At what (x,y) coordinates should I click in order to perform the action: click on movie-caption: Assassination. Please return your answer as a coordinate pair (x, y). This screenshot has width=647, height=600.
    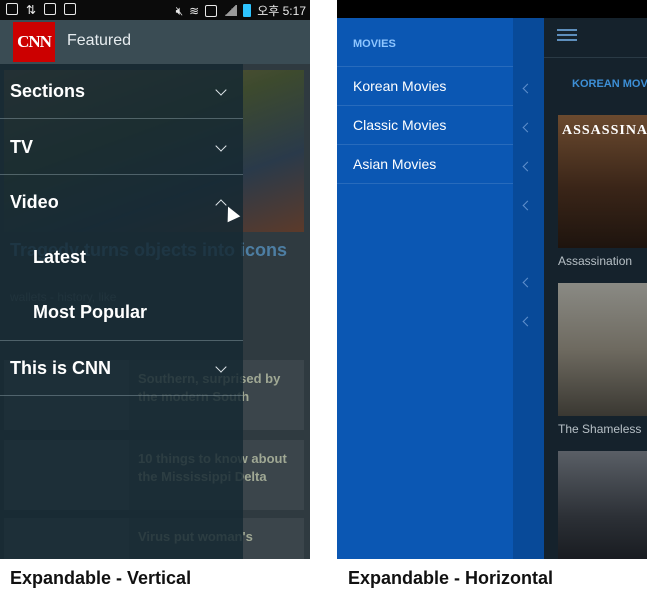
    Looking at the image, I should click on (595, 261).